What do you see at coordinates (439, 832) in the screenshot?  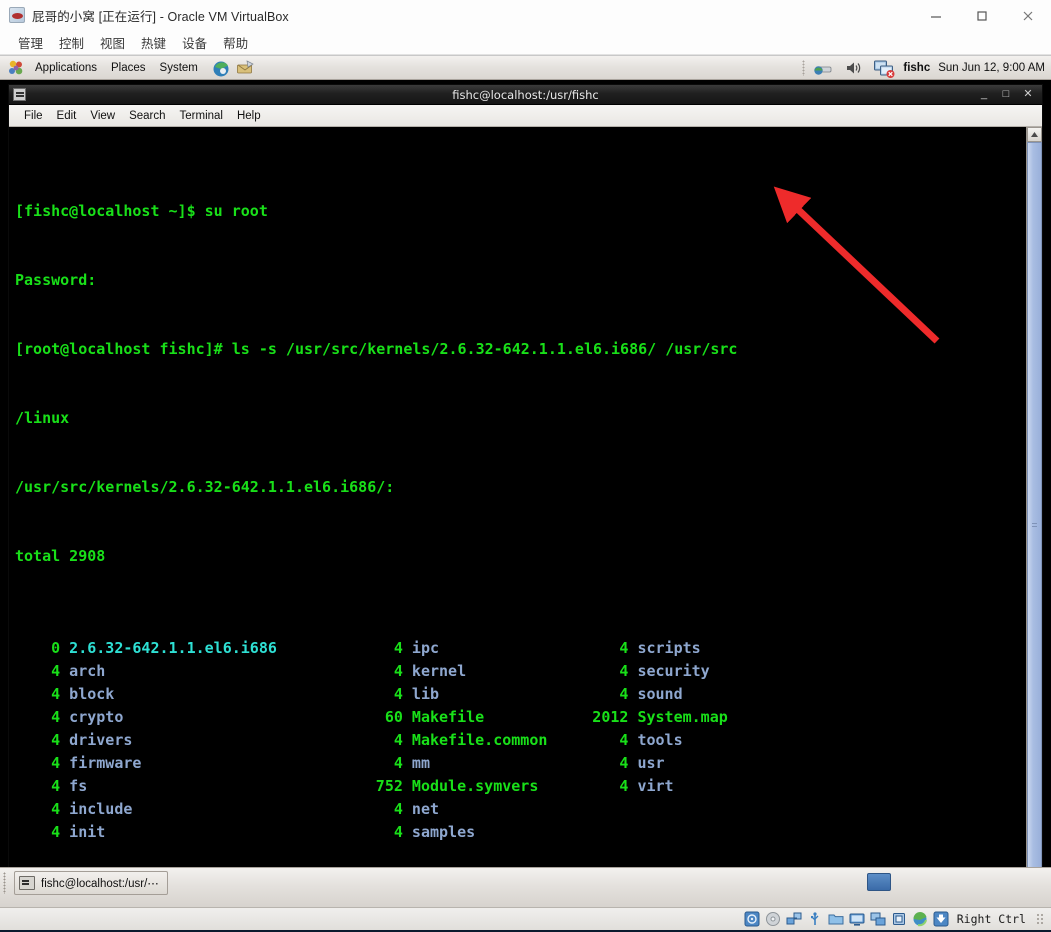 I see `listing-entry-name: samples` at bounding box center [439, 832].